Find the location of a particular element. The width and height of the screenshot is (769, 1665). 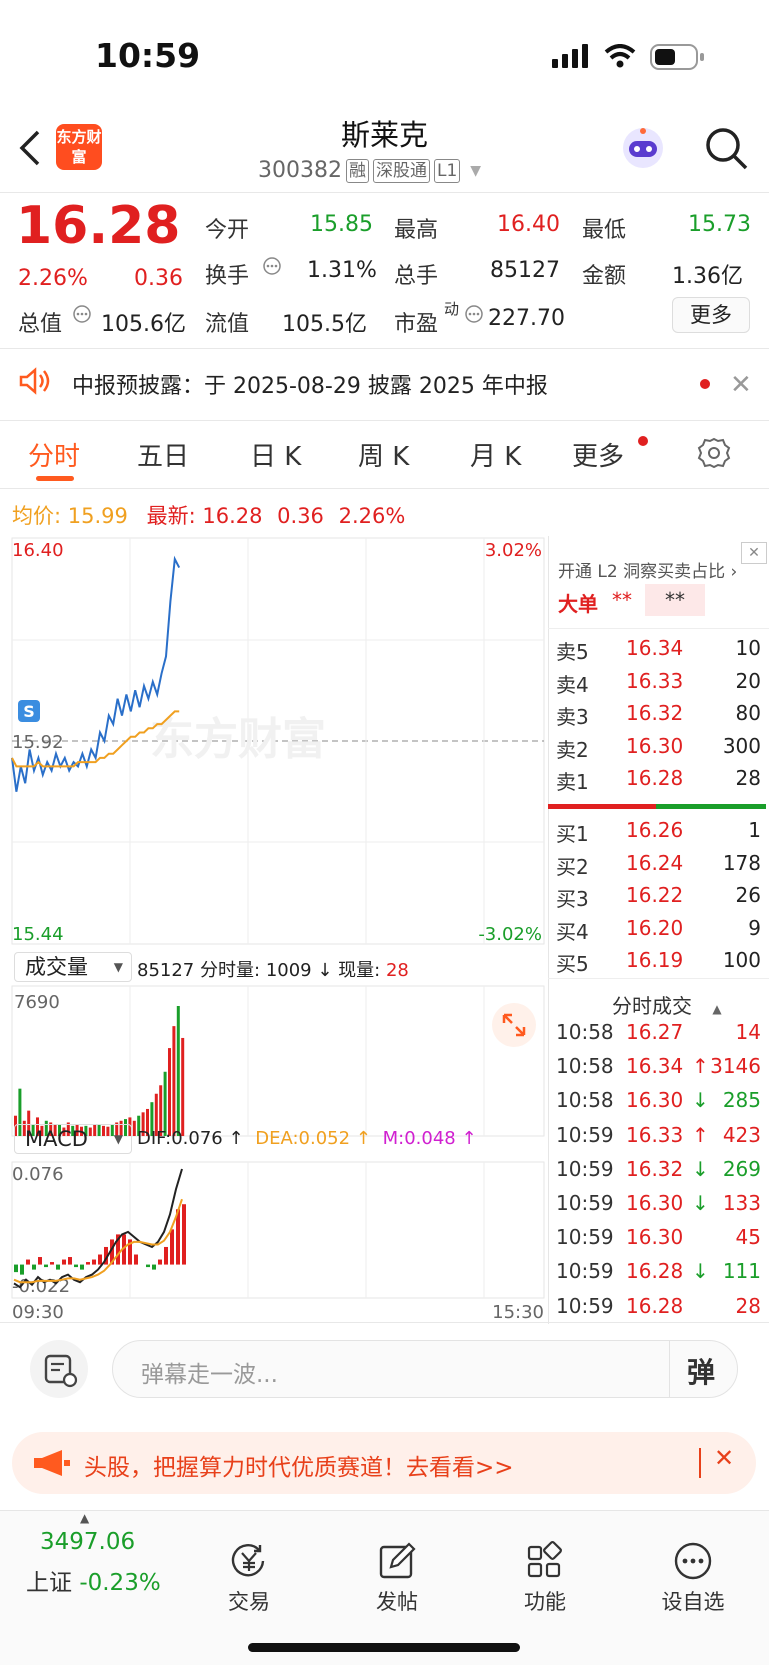

dif-line is located at coordinates (98, 1228).